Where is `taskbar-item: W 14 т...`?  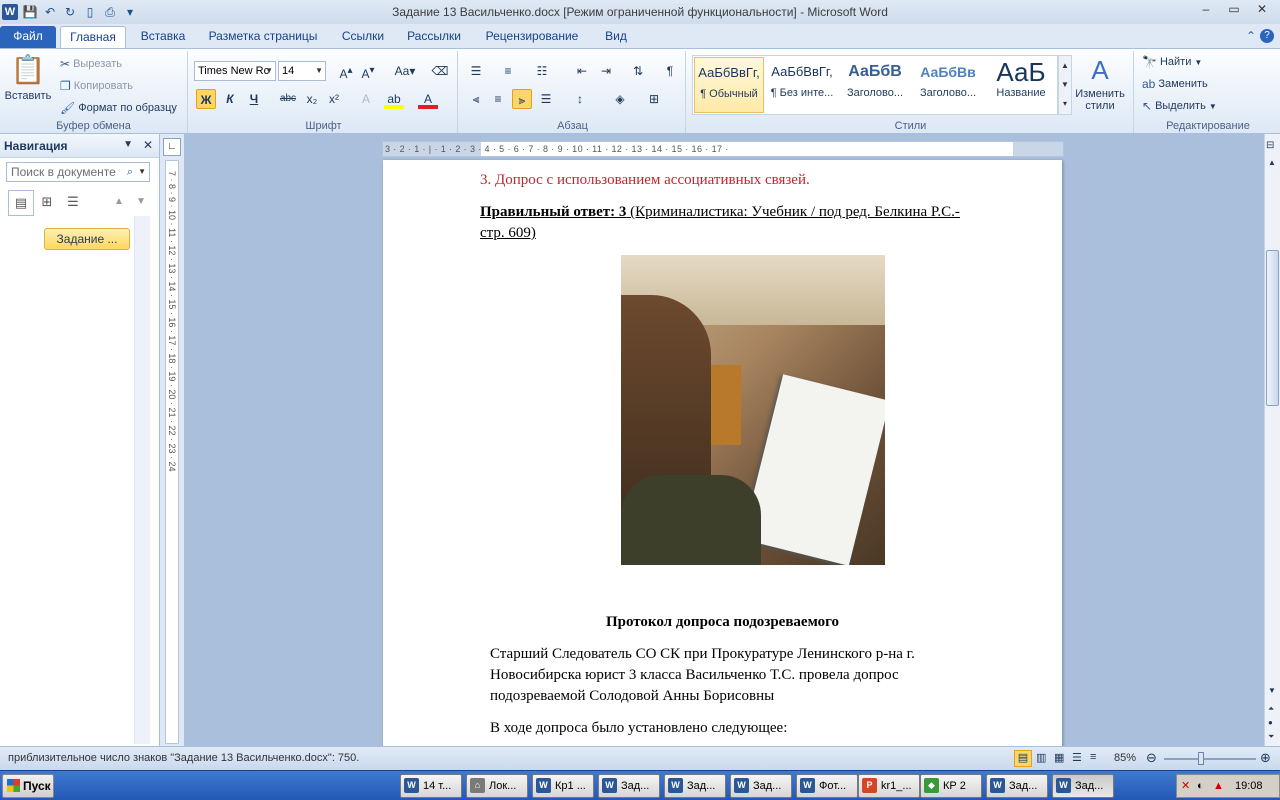 taskbar-item: W 14 т... is located at coordinates (431, 786).